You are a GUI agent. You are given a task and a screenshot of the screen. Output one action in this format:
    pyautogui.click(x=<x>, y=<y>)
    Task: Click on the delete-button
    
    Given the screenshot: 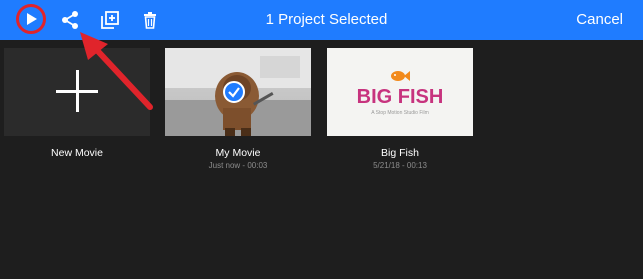 What is the action you would take?
    pyautogui.click(x=150, y=20)
    